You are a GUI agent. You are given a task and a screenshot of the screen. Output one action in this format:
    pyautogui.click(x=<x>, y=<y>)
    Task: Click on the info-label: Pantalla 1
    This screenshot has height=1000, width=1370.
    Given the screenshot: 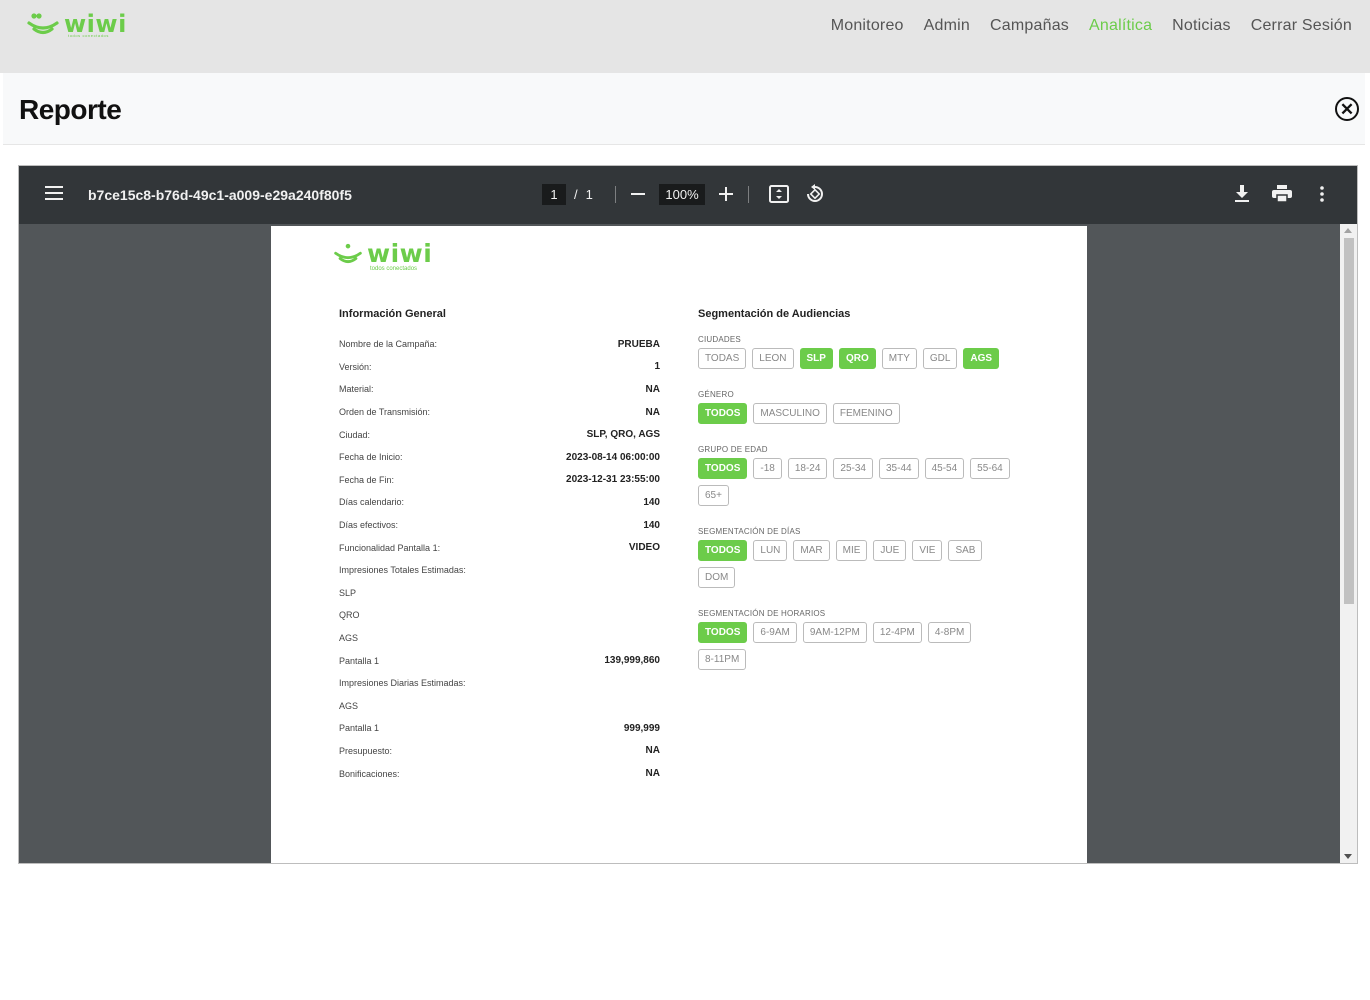 What is the action you would take?
    pyautogui.click(x=359, y=660)
    